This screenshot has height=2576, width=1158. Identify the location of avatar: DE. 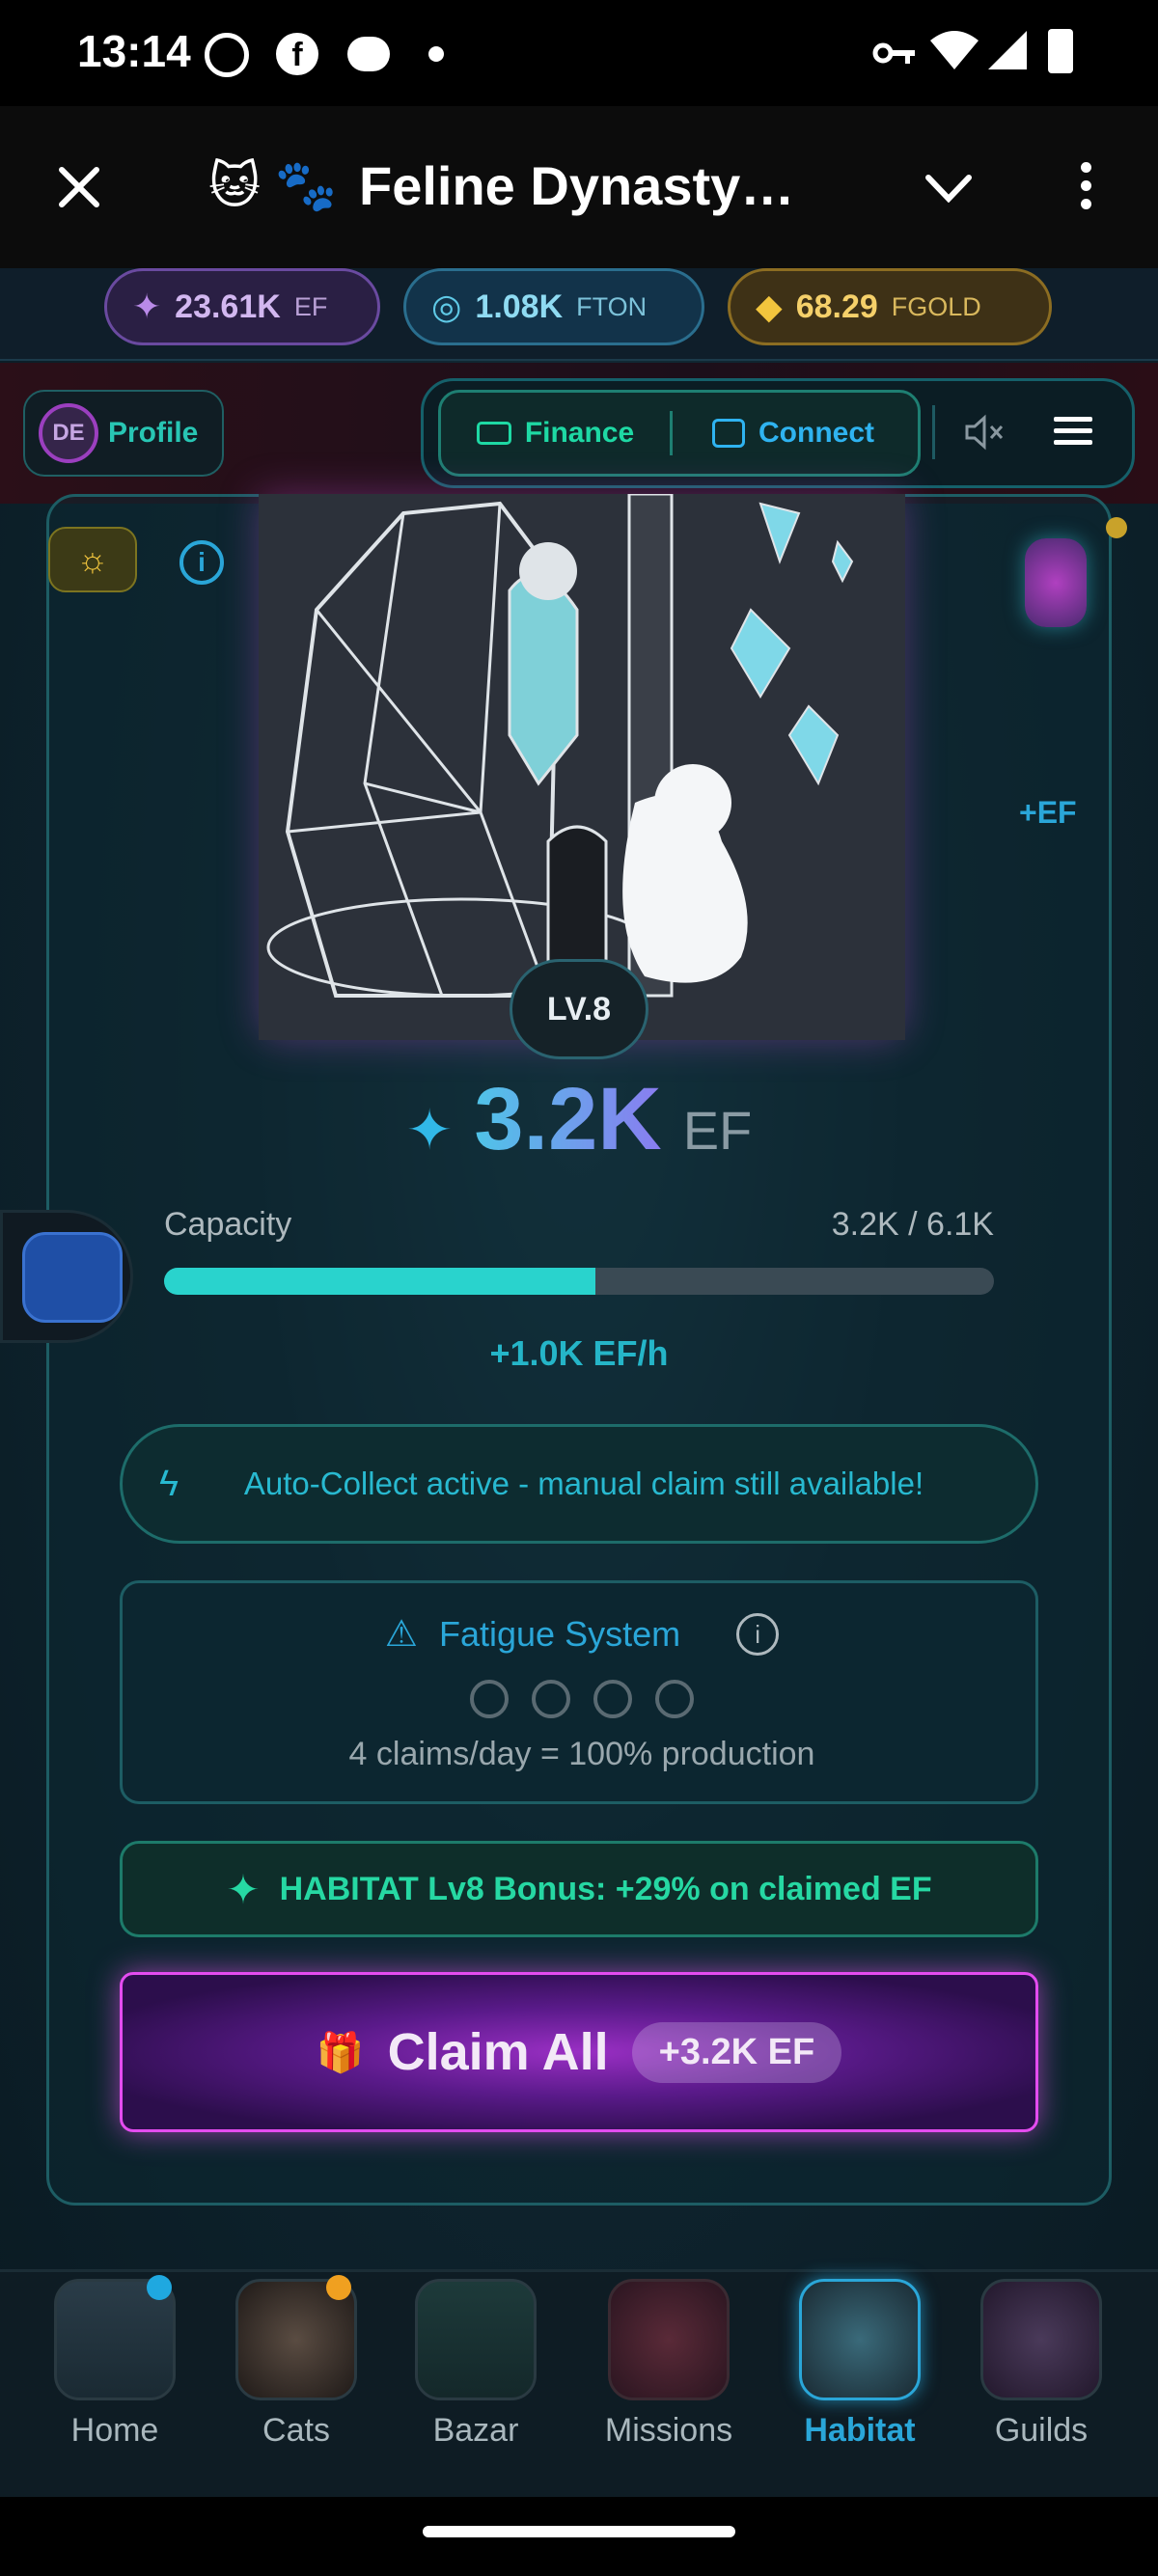
(68, 433).